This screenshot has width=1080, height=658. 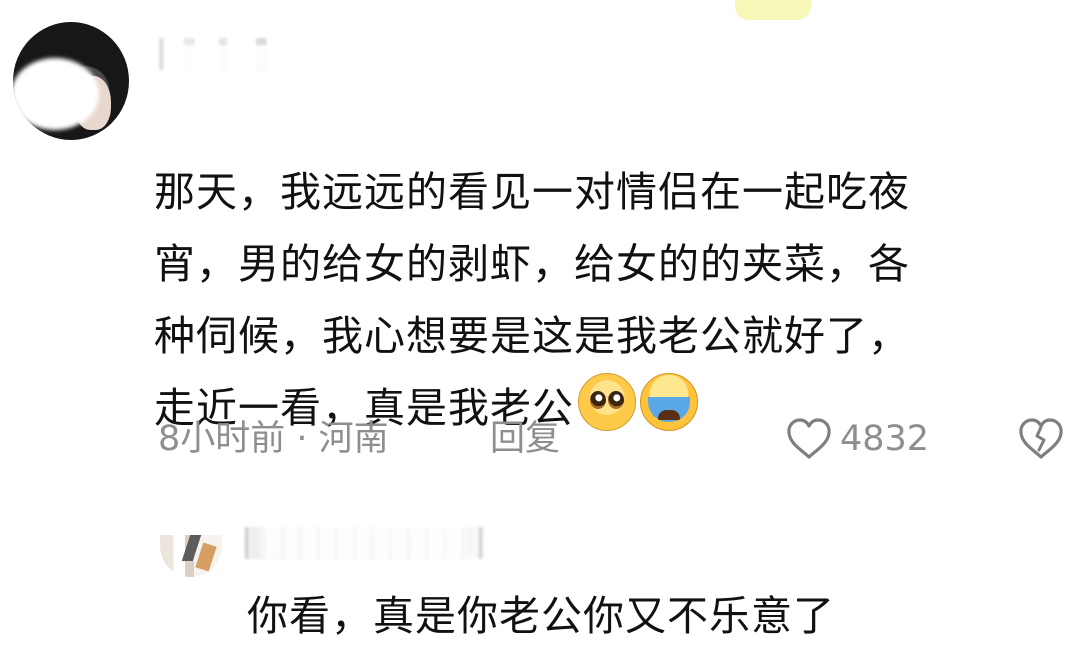 I want to click on like-button, so click(x=809, y=439).